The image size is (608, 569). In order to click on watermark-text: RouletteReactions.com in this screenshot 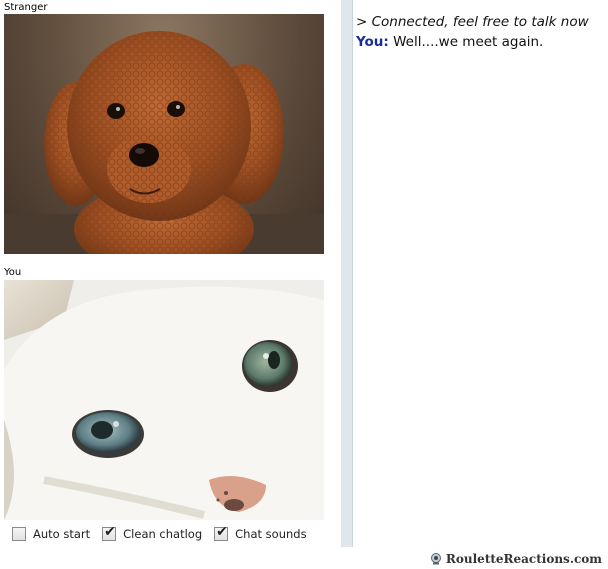, I will do `click(523, 559)`.